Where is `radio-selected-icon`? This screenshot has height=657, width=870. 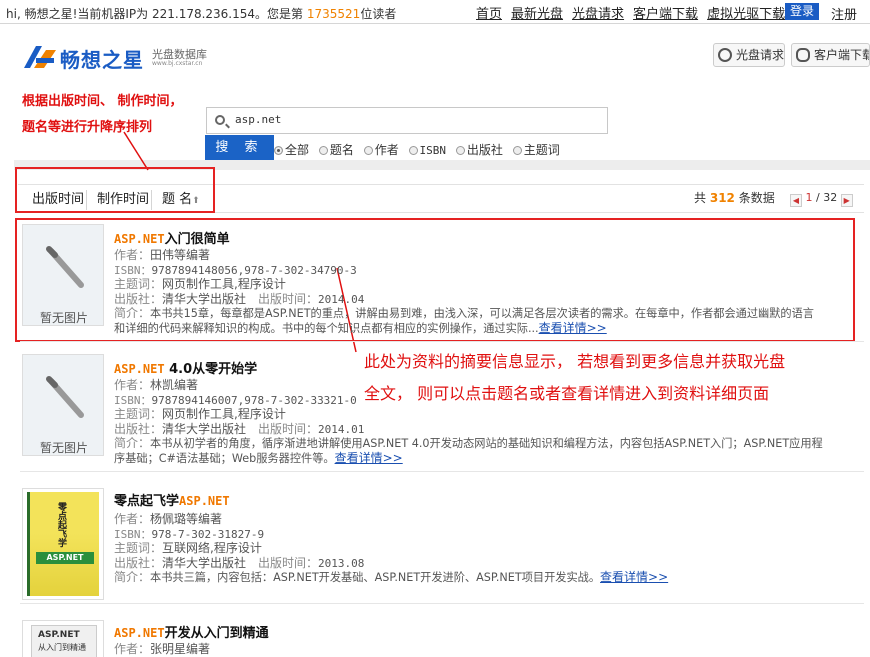 radio-selected-icon is located at coordinates (278, 150).